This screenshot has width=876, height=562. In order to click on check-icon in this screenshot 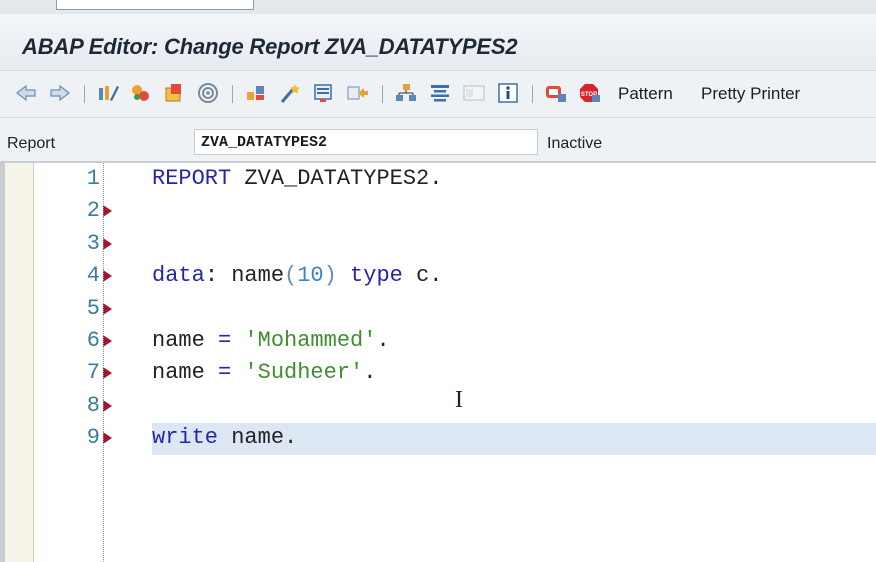, I will do `click(208, 93)`.